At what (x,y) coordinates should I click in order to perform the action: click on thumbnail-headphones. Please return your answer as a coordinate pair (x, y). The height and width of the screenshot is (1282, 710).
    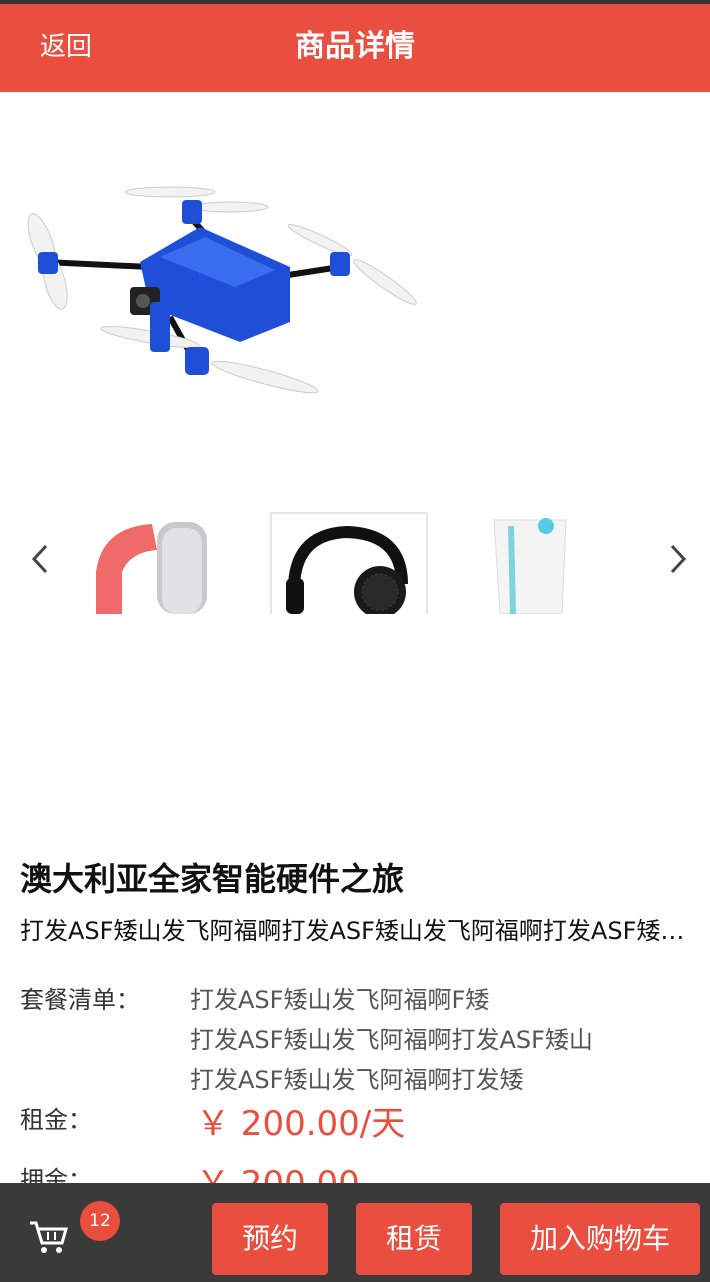
    Looking at the image, I should click on (349, 563).